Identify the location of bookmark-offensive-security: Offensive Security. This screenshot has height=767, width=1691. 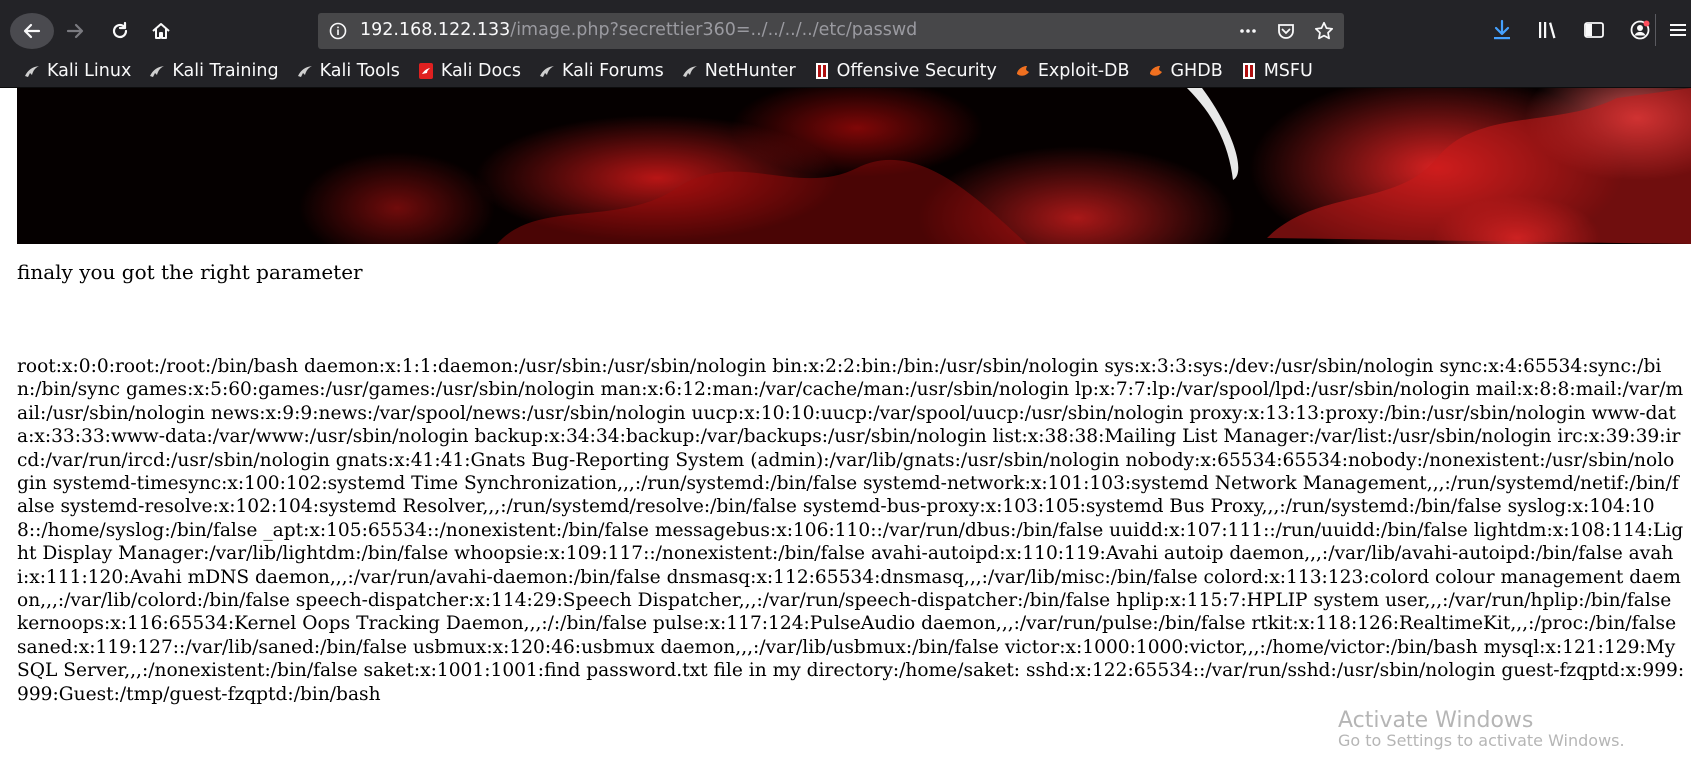
(904, 71).